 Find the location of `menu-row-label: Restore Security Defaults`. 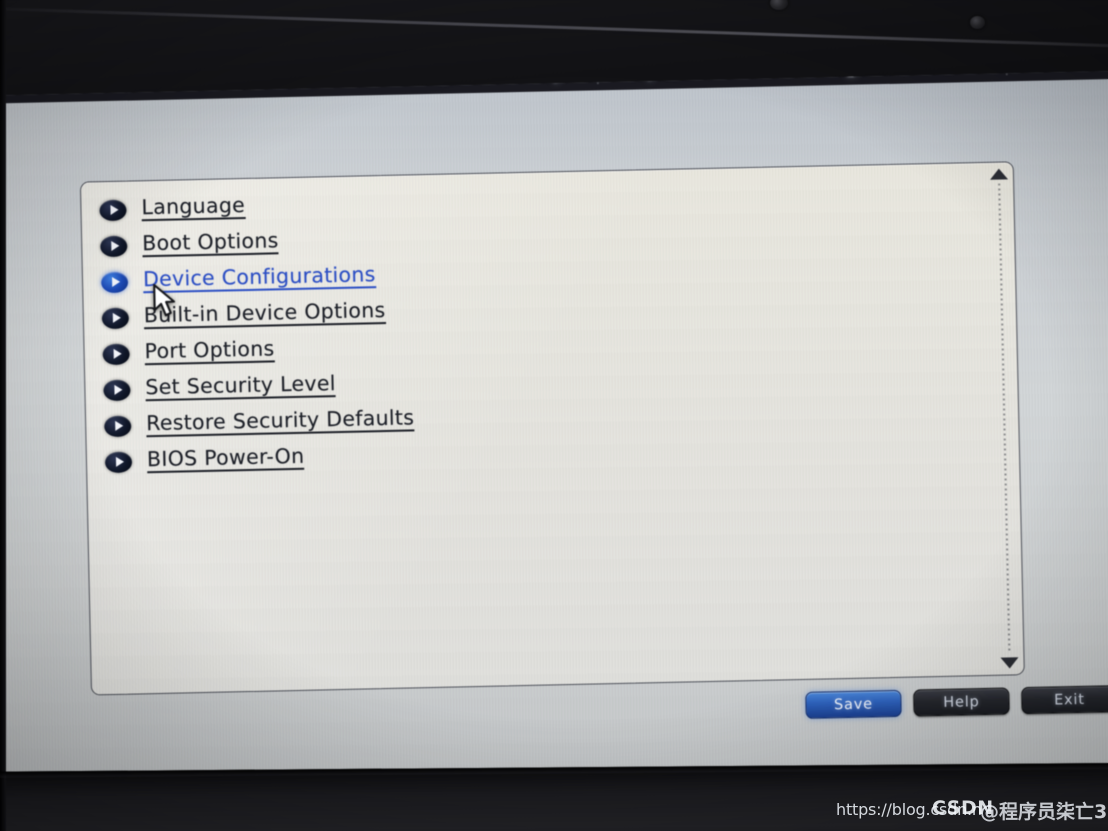

menu-row-label: Restore Security Defaults is located at coordinates (280, 421).